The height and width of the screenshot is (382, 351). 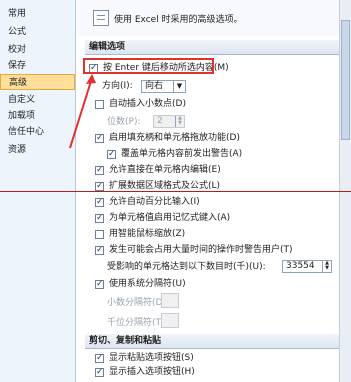 What do you see at coordinates (175, 191) in the screenshot?
I see `annotation-red-line` at bounding box center [175, 191].